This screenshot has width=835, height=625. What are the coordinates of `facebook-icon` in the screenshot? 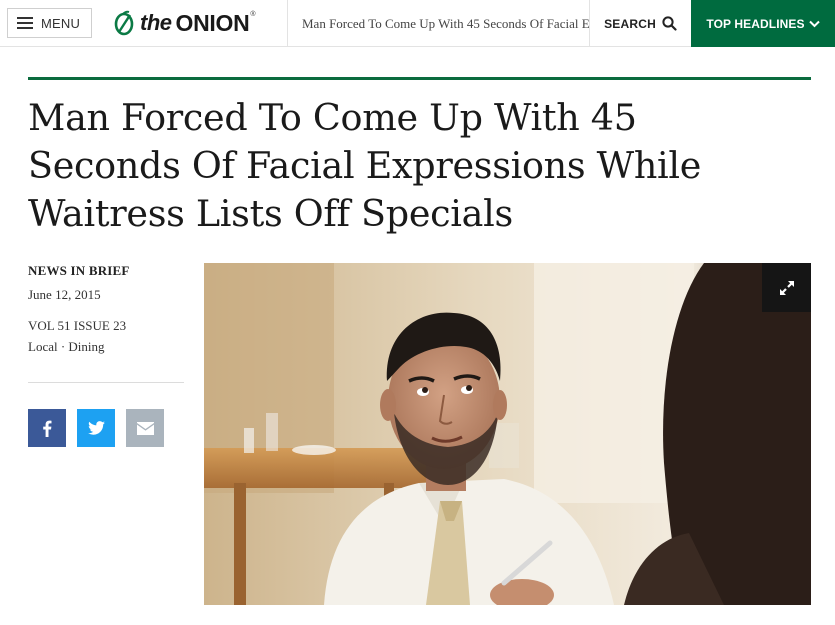 It's located at (47, 428).